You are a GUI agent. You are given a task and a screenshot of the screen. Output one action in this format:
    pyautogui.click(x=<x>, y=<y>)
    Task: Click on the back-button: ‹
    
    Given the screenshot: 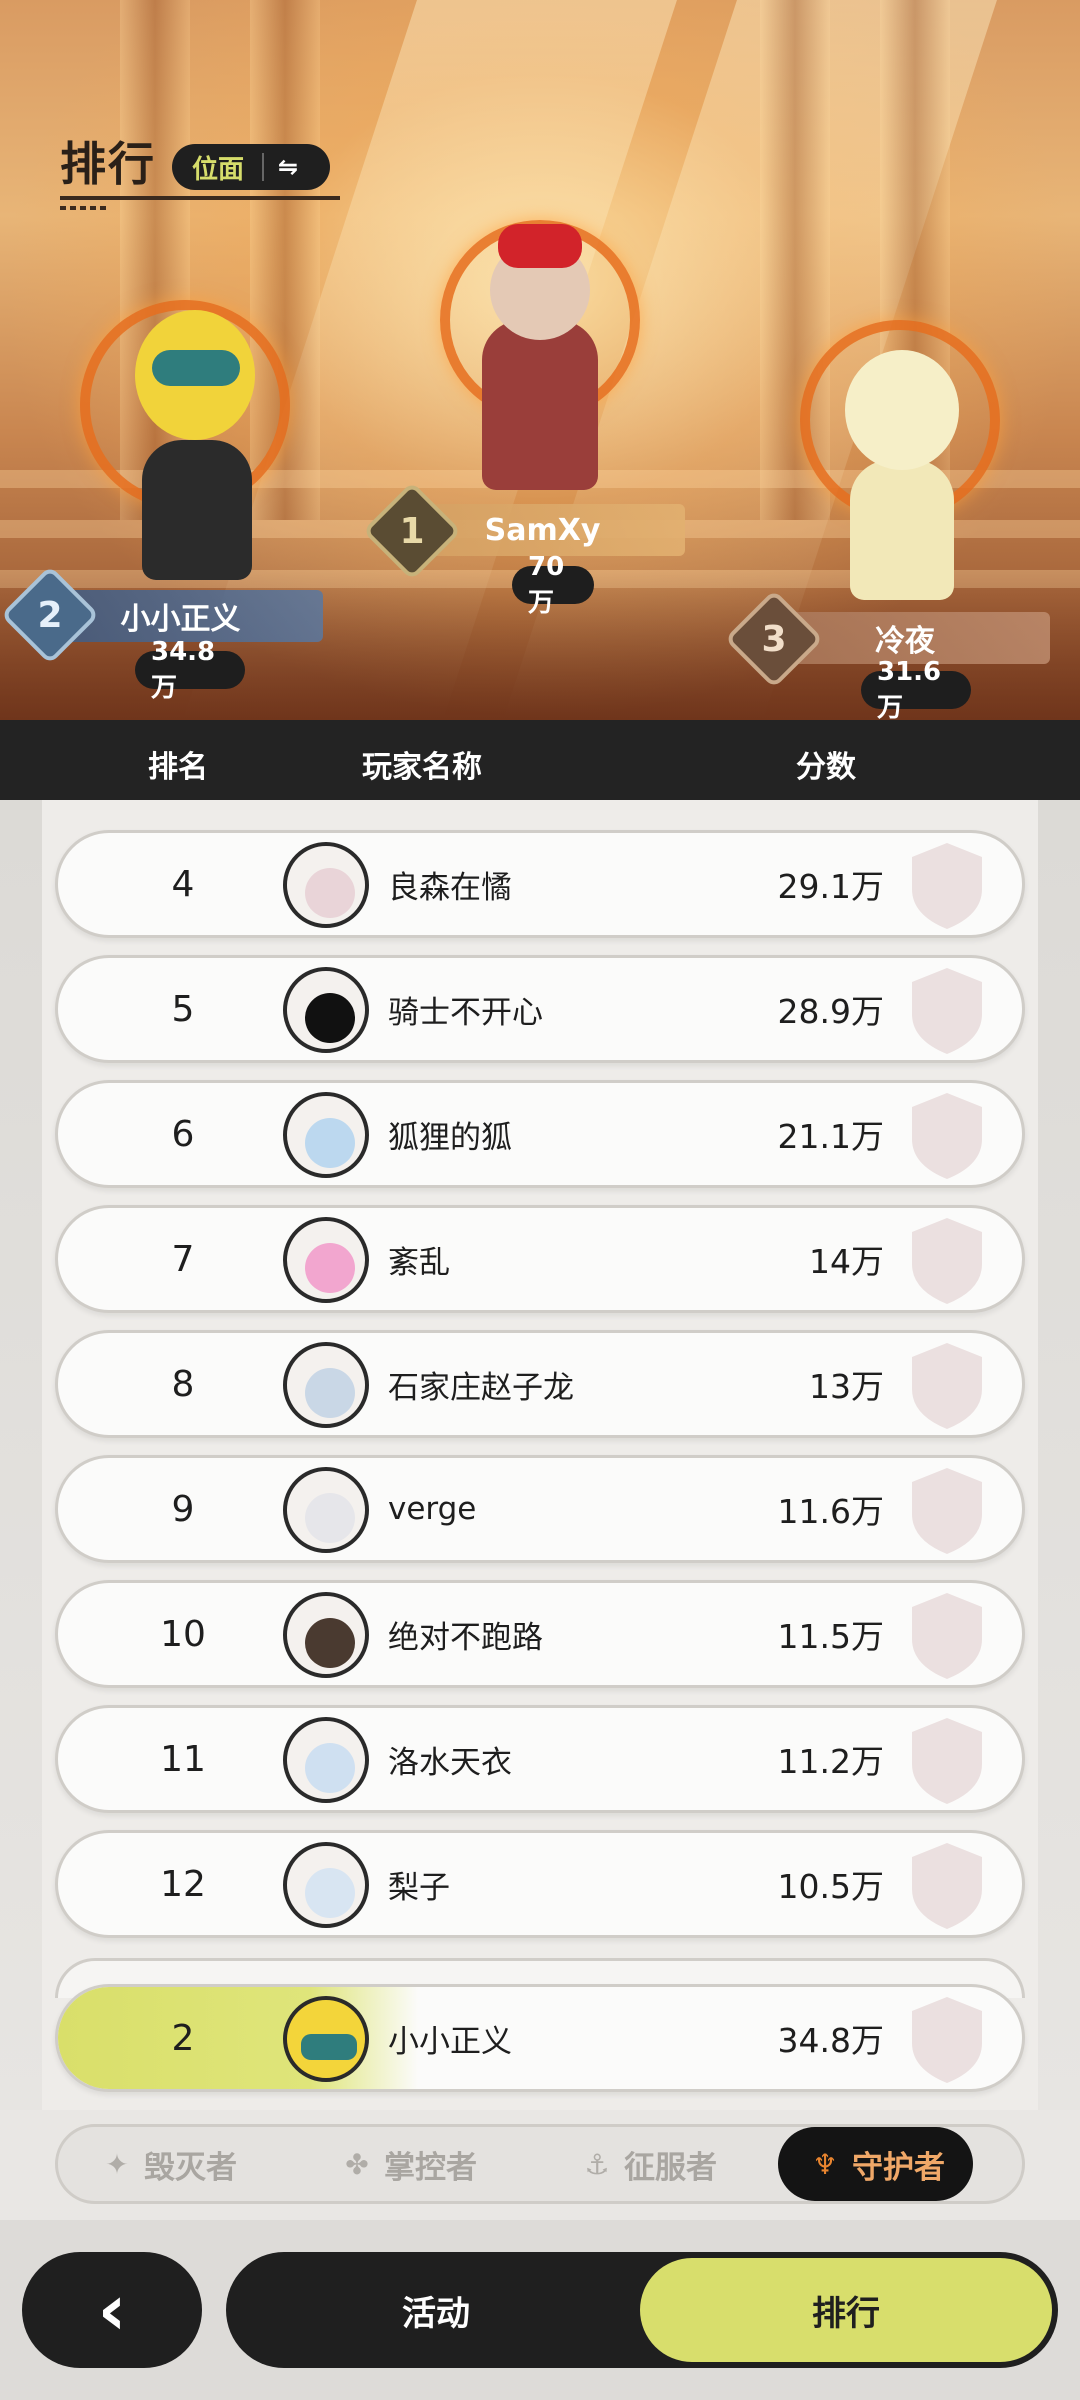 What is the action you would take?
    pyautogui.click(x=112, y=2310)
    